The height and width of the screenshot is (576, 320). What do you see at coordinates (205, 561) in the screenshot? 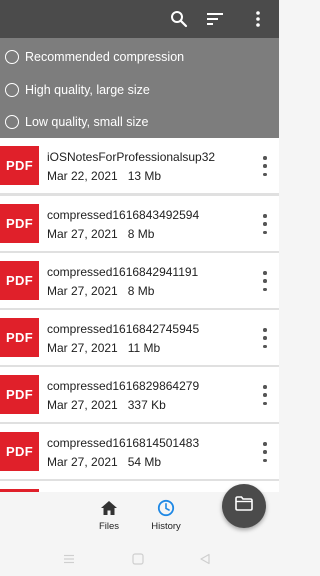
I see `back-icon` at bounding box center [205, 561].